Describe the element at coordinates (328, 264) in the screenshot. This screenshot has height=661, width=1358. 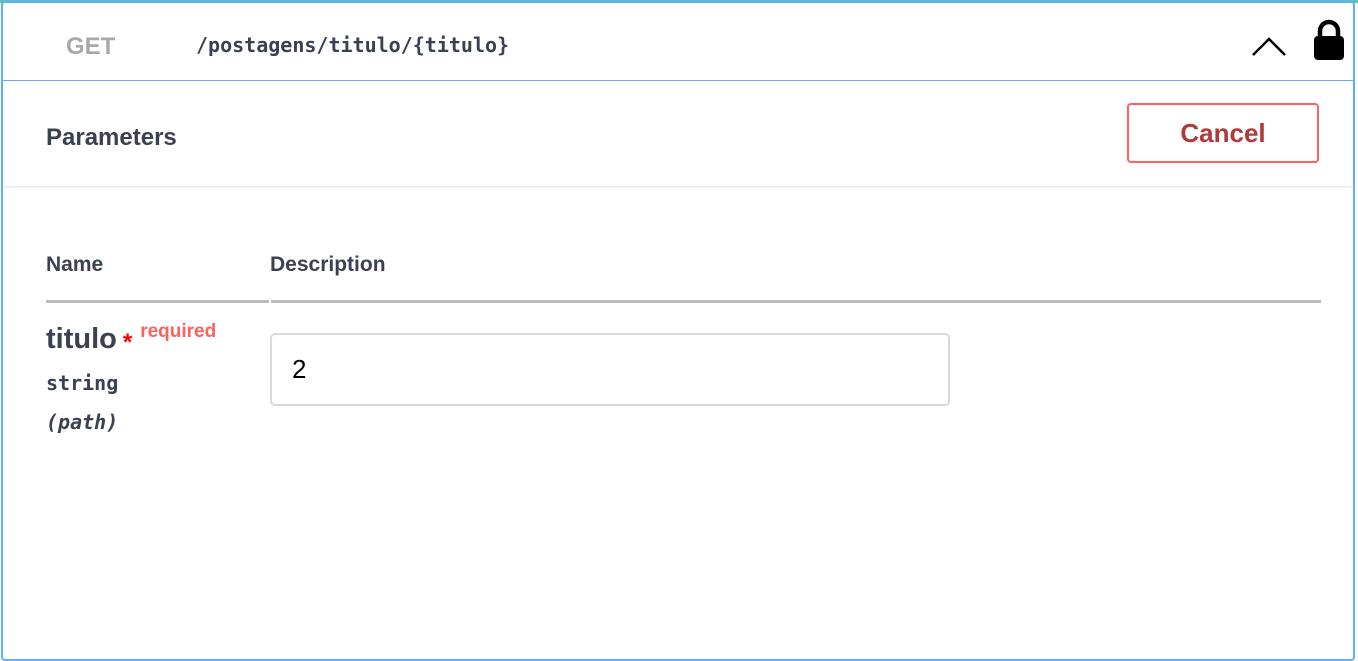
I see `column-header-description: Description` at that location.